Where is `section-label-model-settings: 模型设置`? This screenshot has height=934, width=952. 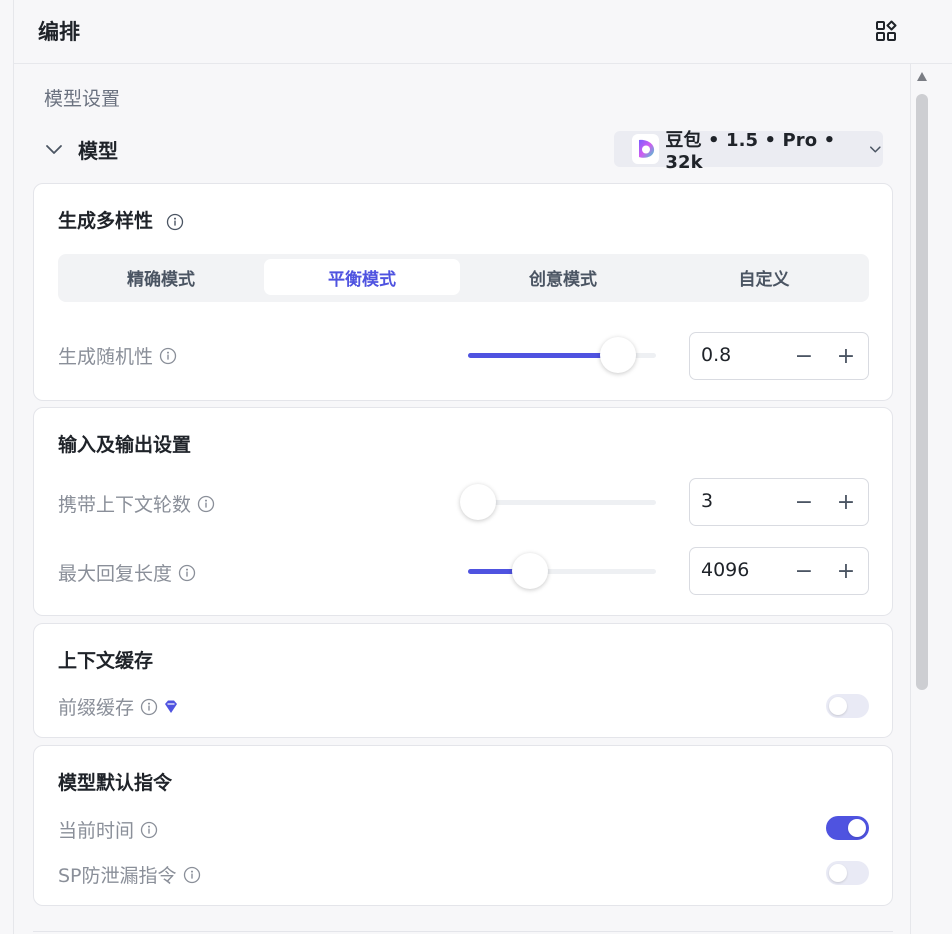
section-label-model-settings: 模型设置 is located at coordinates (82, 99).